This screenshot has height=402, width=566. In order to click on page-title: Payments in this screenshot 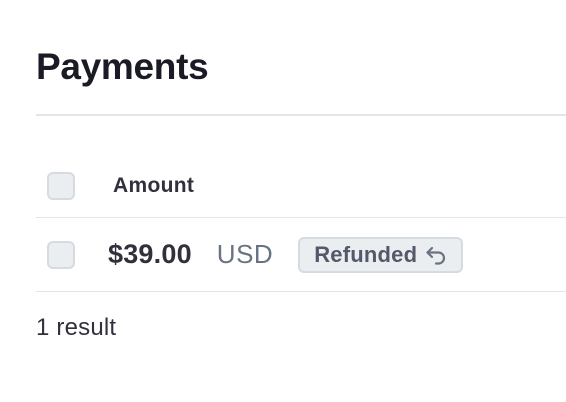, I will do `click(122, 66)`.